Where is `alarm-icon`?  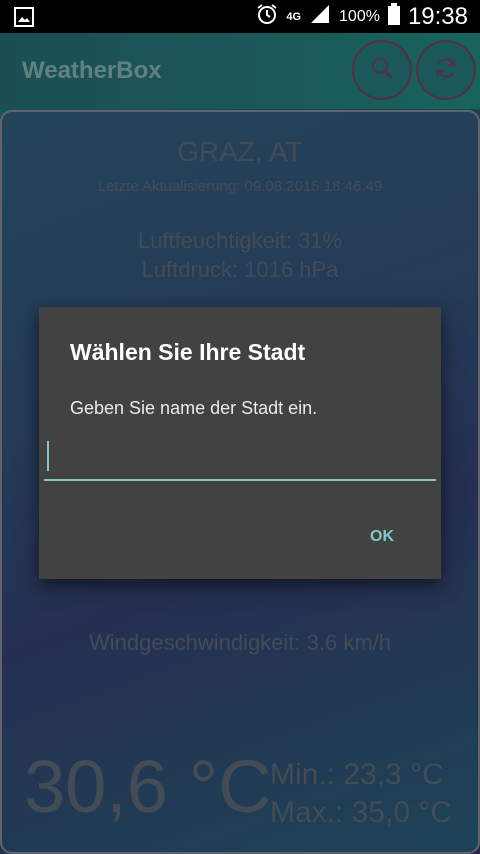
alarm-icon is located at coordinates (267, 16).